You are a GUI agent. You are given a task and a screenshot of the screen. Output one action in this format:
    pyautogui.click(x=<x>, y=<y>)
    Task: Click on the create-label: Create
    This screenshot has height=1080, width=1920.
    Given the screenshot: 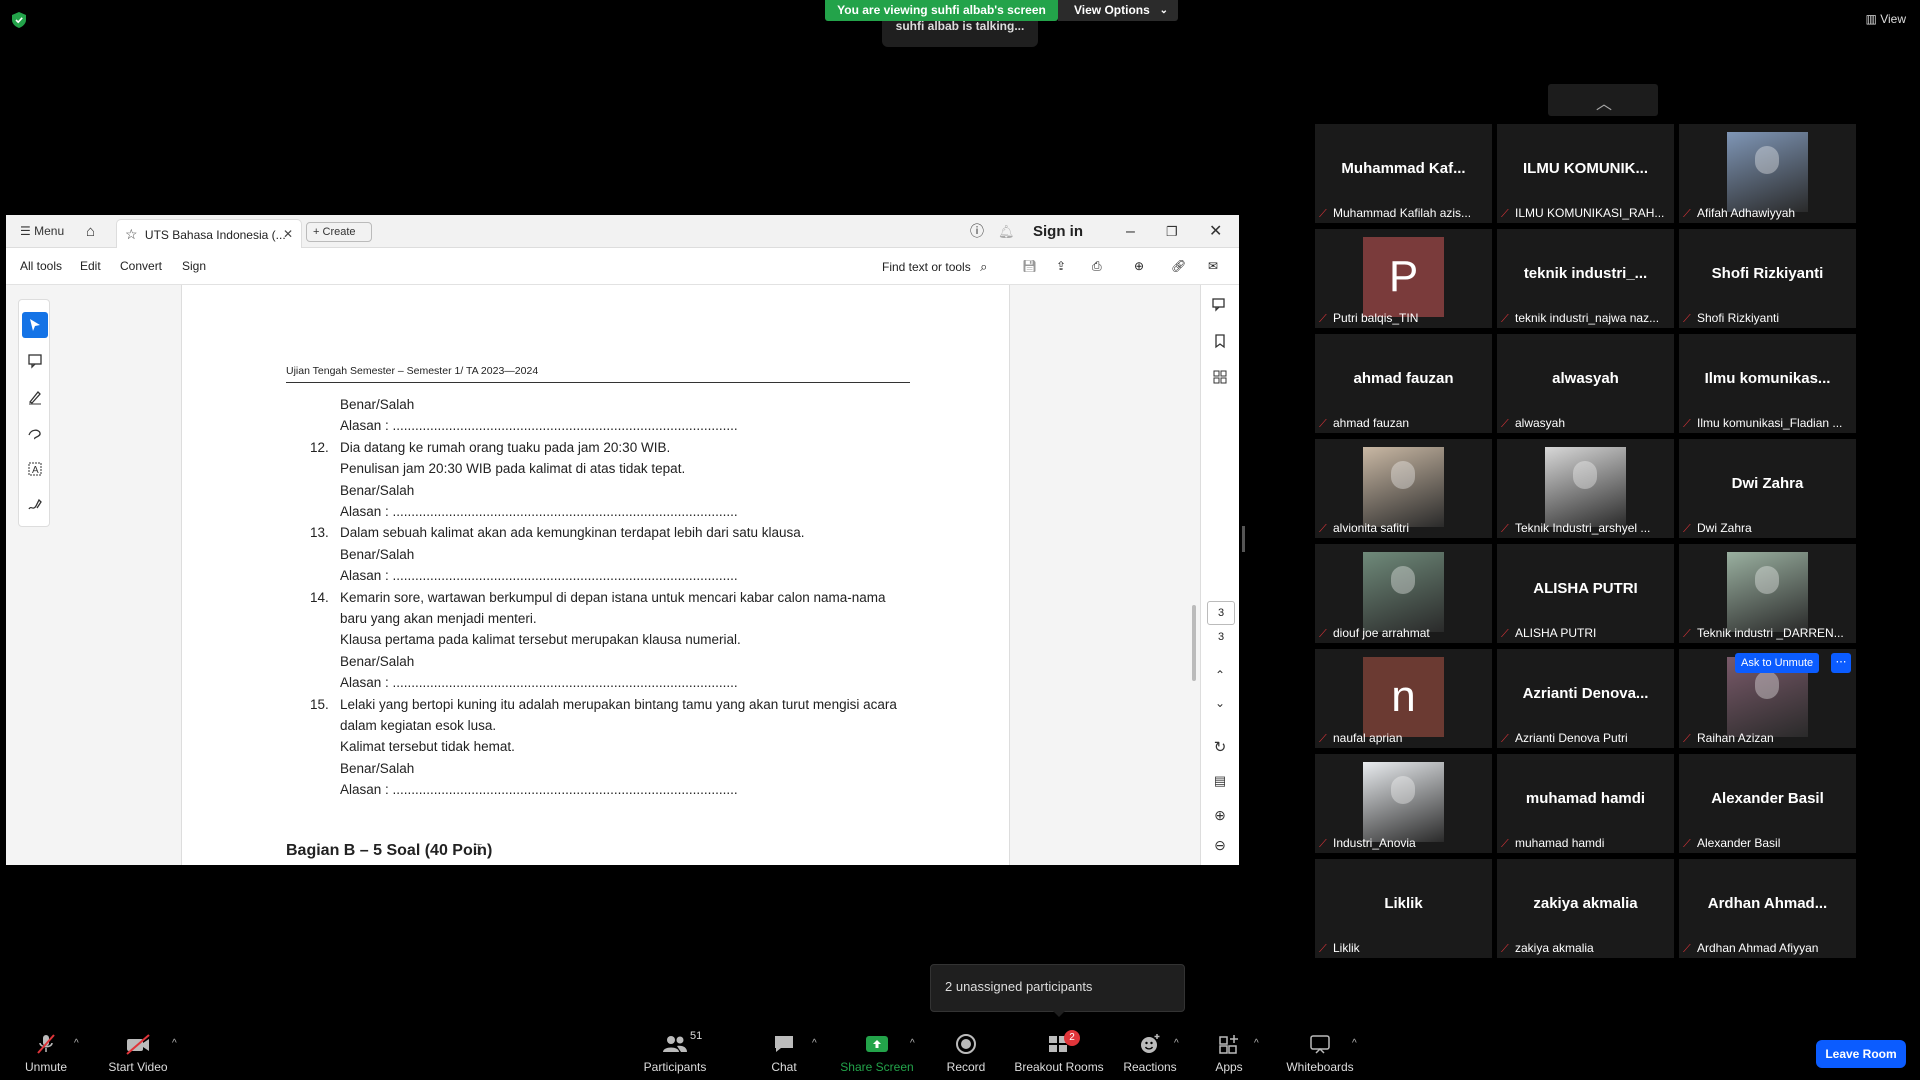 What is the action you would take?
    pyautogui.click(x=339, y=232)
    